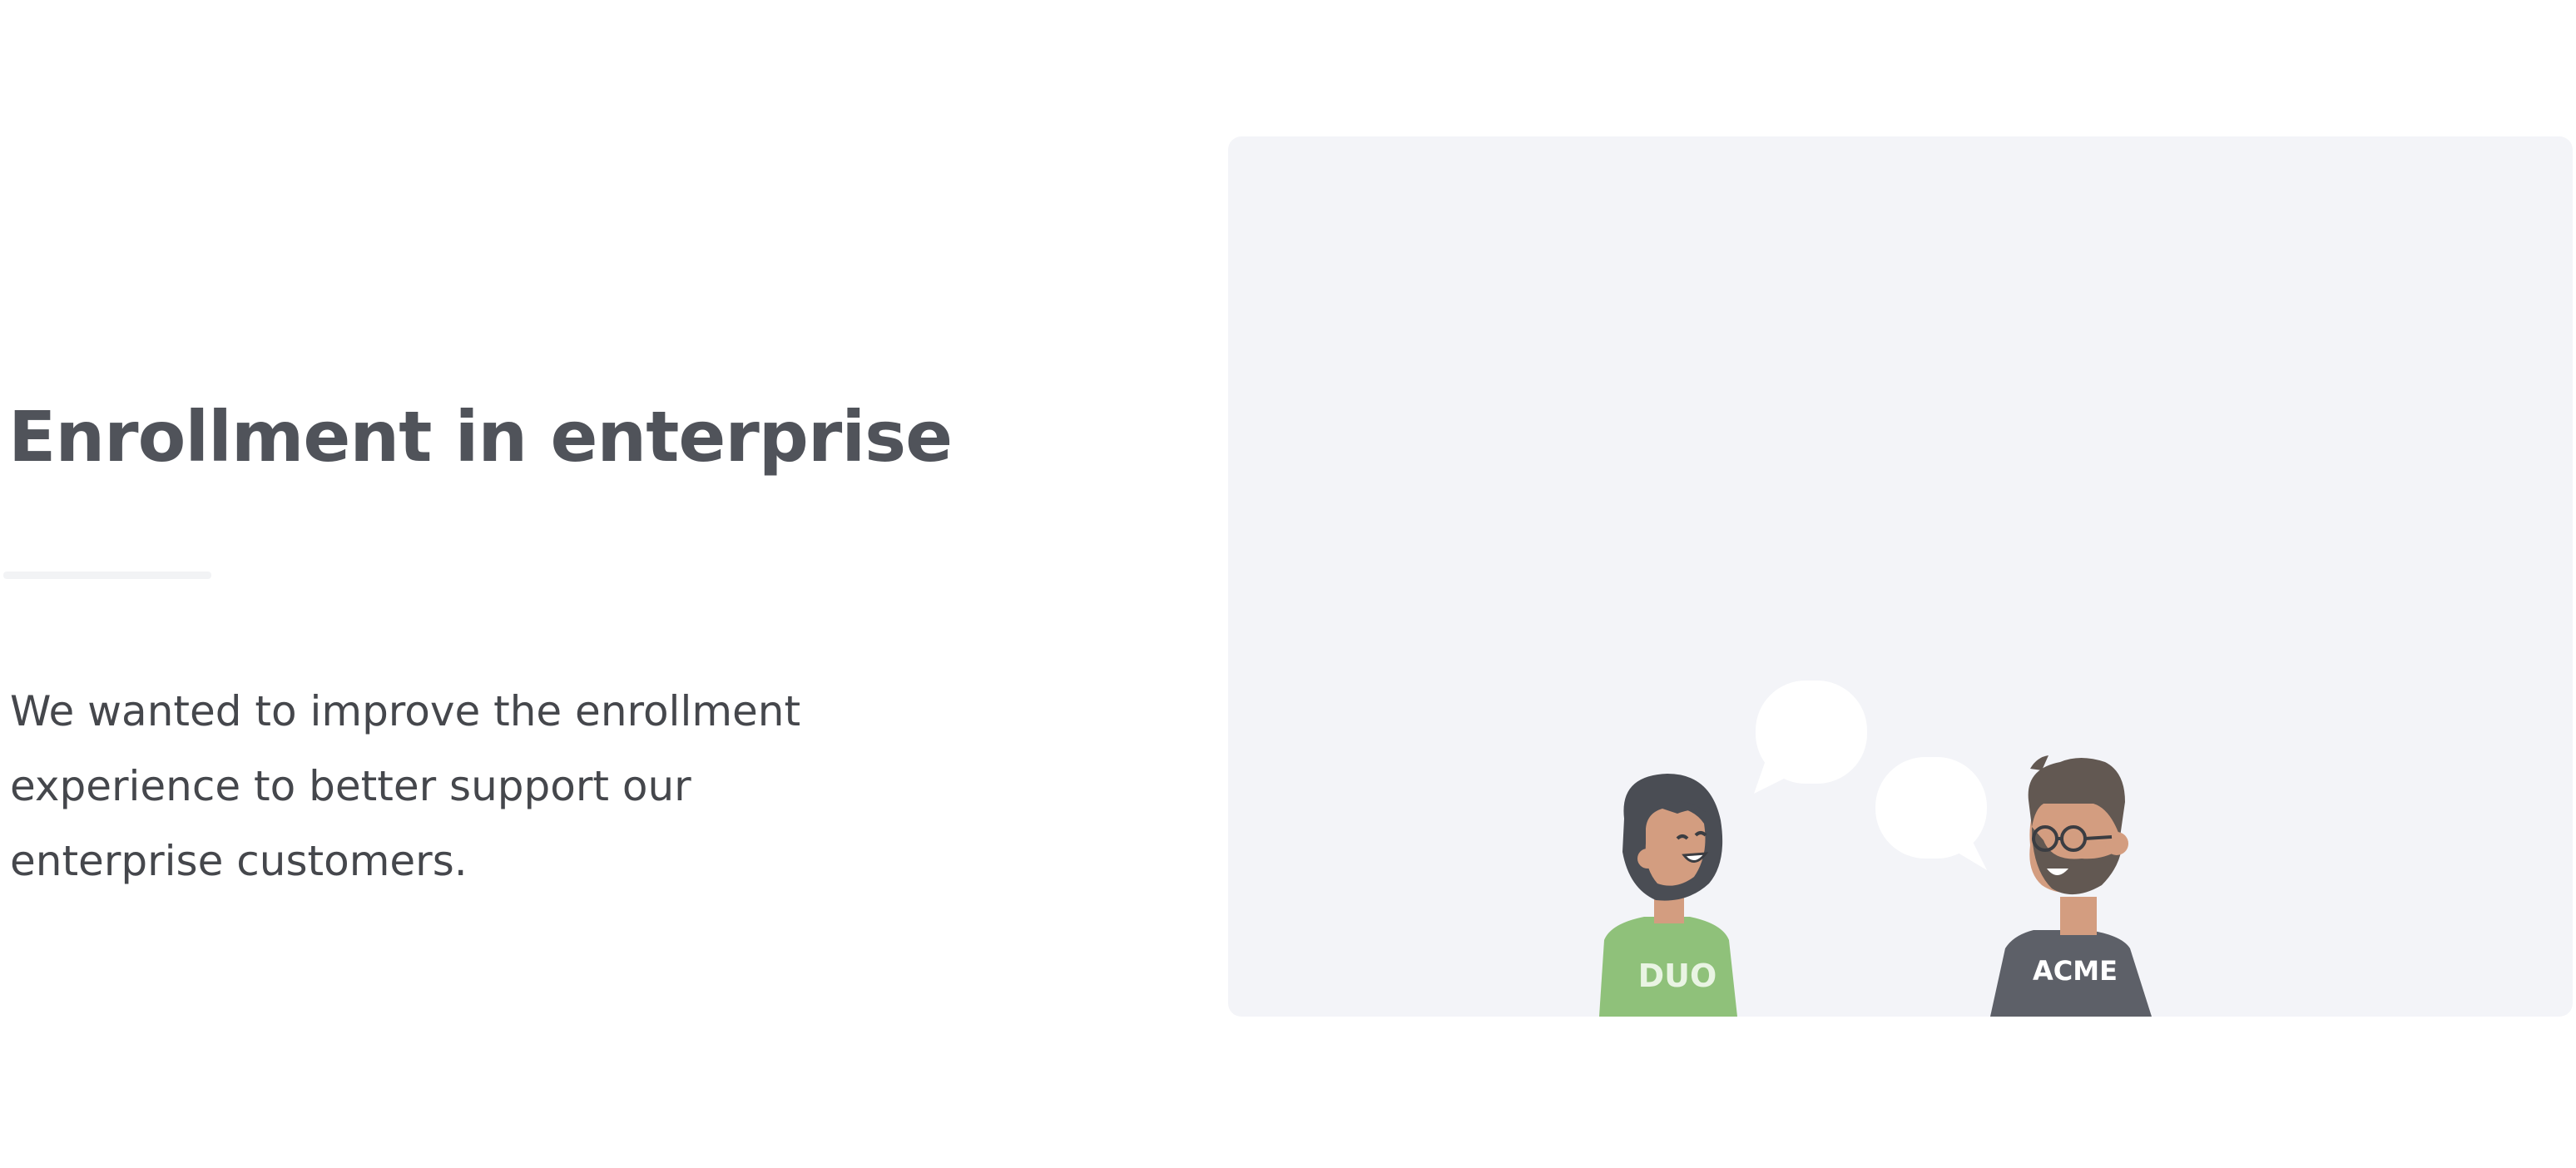 This screenshot has height=1168, width=2576. I want to click on right-person-figure: ACME, so click(2071, 886).